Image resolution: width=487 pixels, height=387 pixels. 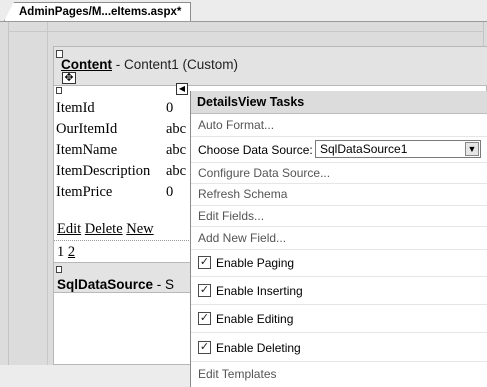 I want to click on smart-tag-arrow-icon: ◀, so click(x=182, y=89).